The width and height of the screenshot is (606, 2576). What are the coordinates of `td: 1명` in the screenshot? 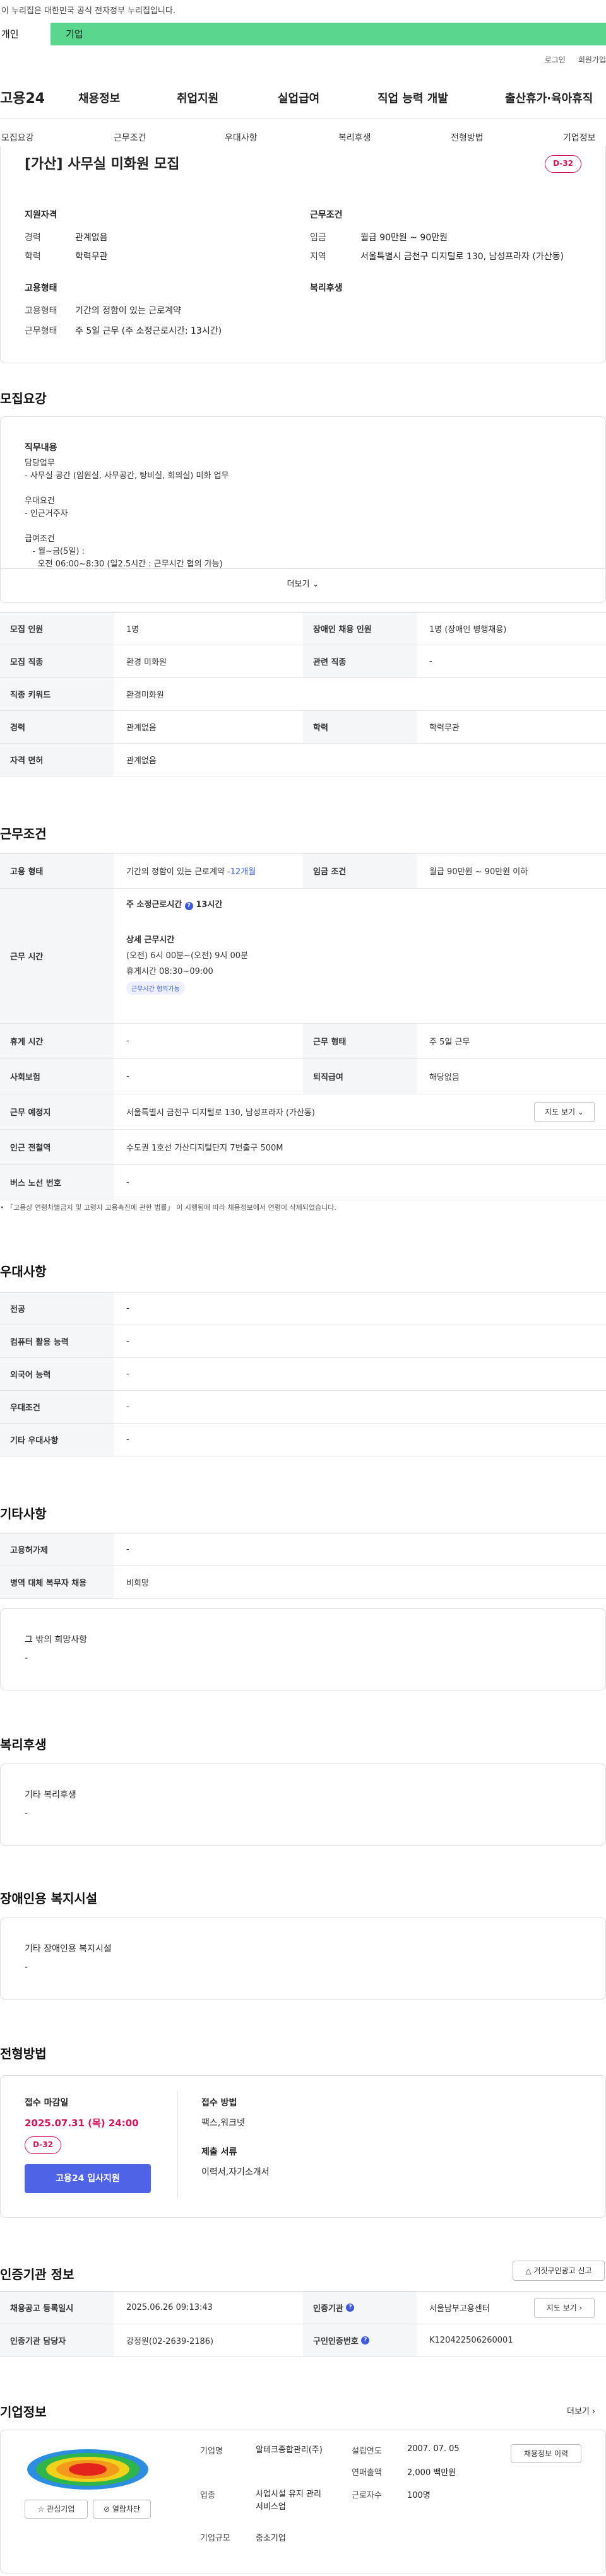 It's located at (133, 630).